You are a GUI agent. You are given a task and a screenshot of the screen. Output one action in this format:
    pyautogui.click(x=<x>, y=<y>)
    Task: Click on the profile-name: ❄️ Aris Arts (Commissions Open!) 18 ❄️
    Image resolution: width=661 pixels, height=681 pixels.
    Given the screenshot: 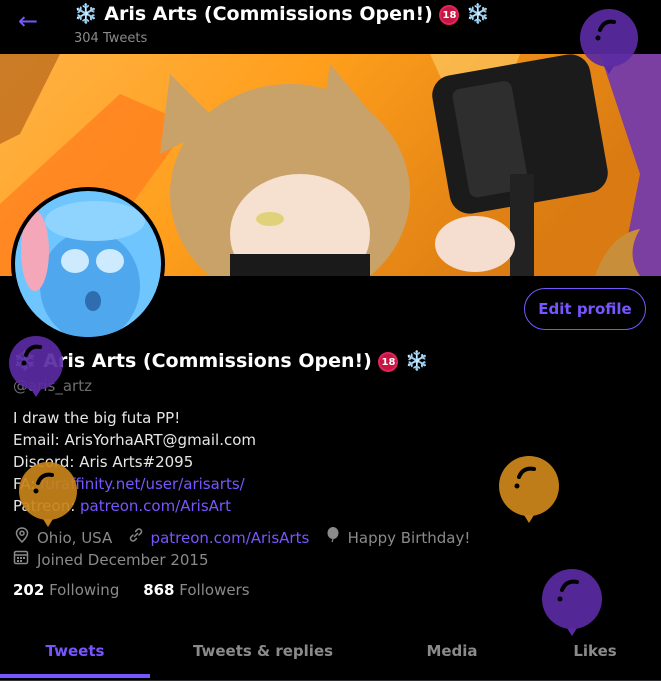 What is the action you would take?
    pyautogui.click(x=221, y=360)
    